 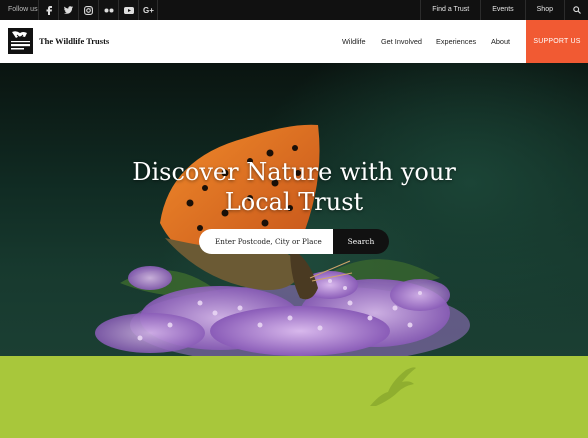 I want to click on svg-text: G+, so click(x=148, y=10).